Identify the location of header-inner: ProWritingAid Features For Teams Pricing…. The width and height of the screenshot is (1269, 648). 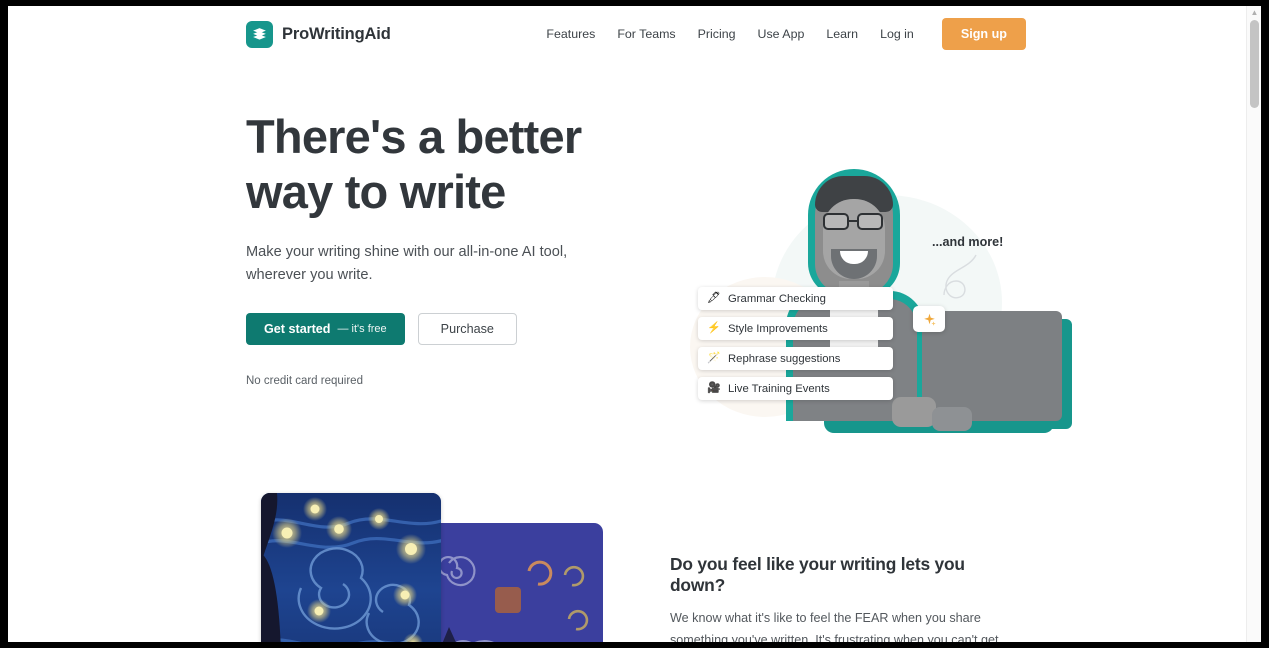
(636, 34).